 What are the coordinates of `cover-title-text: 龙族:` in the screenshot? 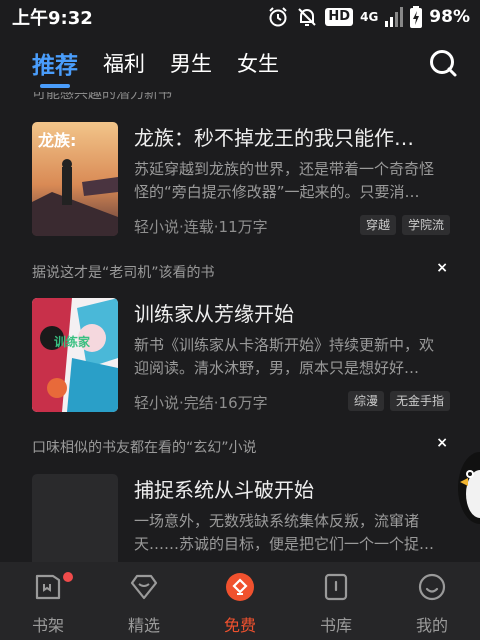 It's located at (56, 140).